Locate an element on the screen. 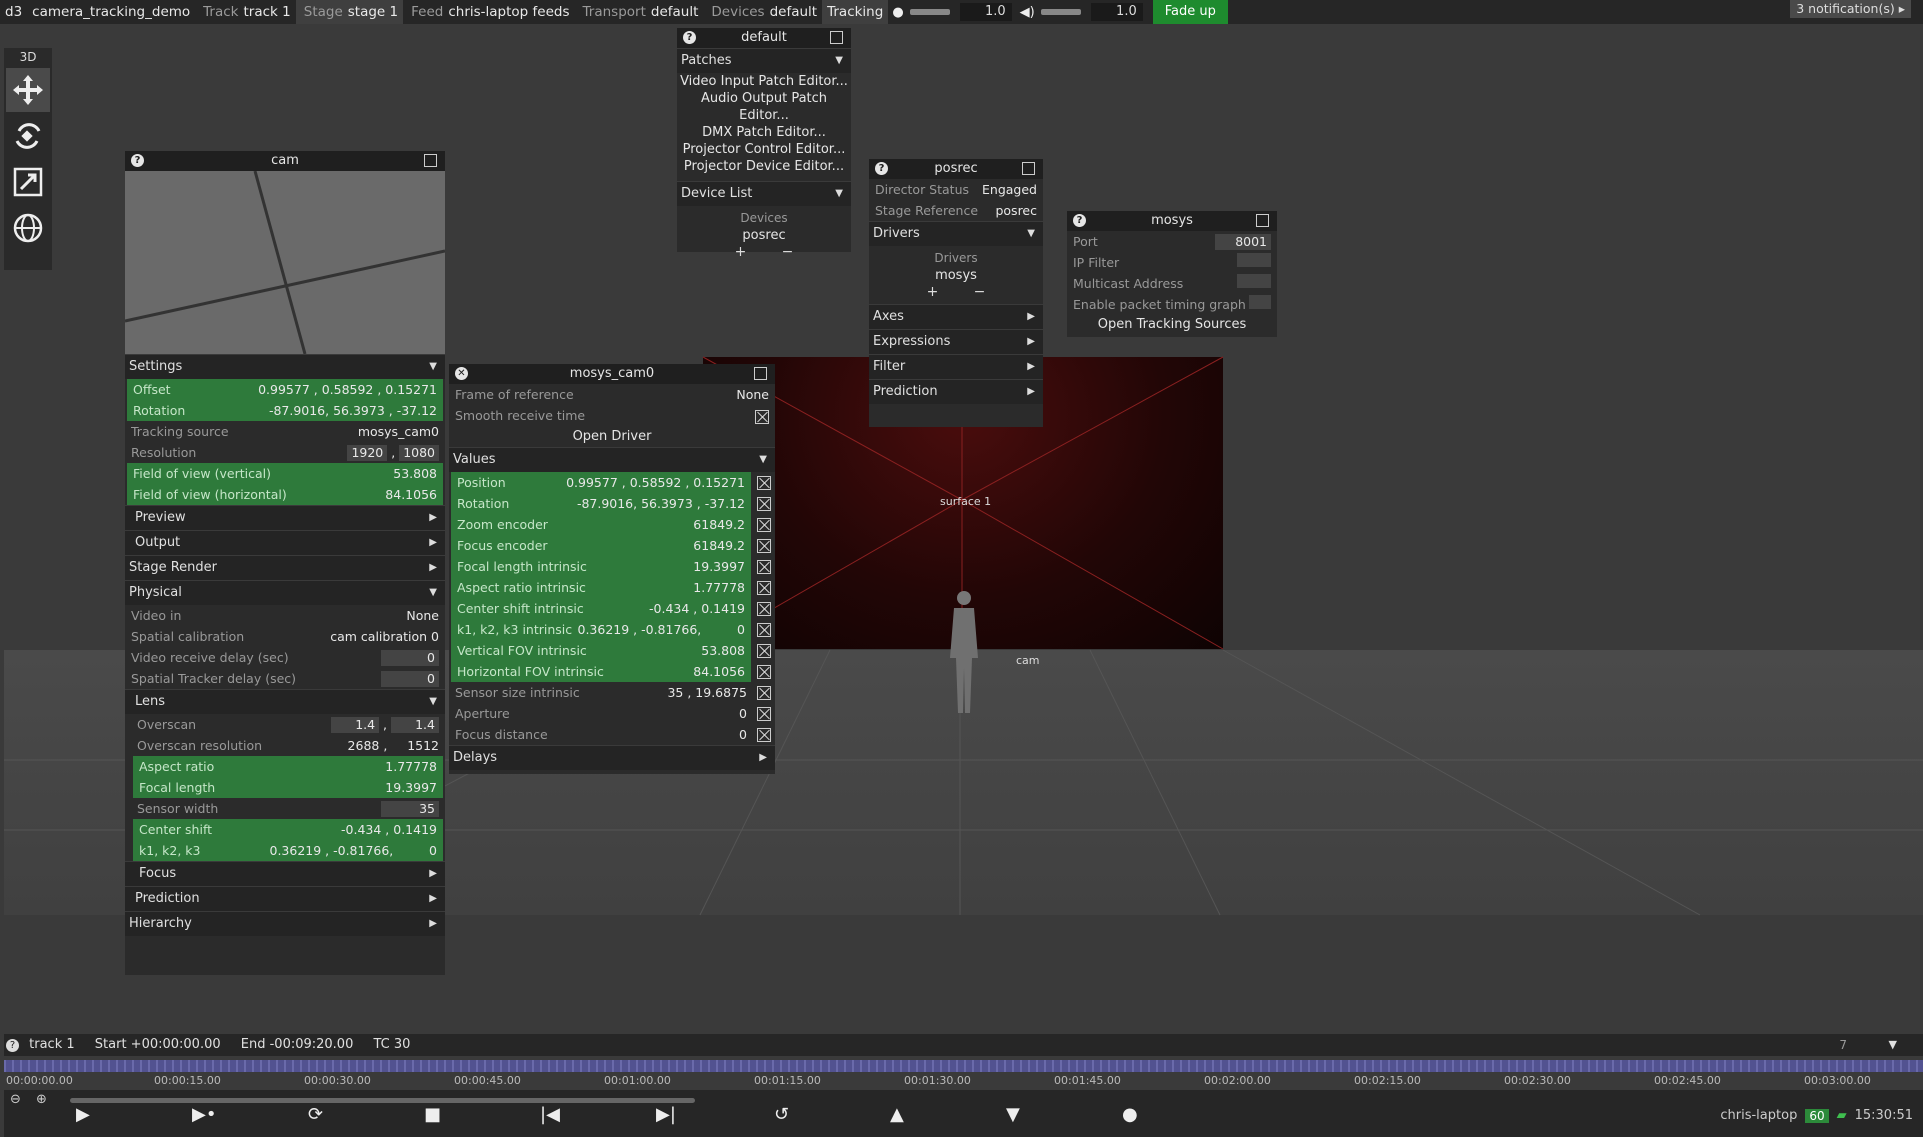 Image resolution: width=1923 pixels, height=1137 pixels. down-button: ▼ is located at coordinates (1013, 1114).